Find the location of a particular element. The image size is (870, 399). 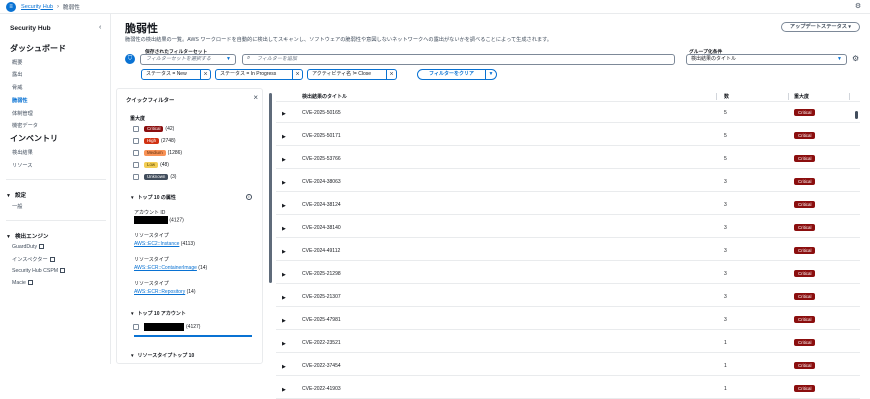

sidebar-section-engines: ▼ 検出エンジン is located at coordinates (27, 236).